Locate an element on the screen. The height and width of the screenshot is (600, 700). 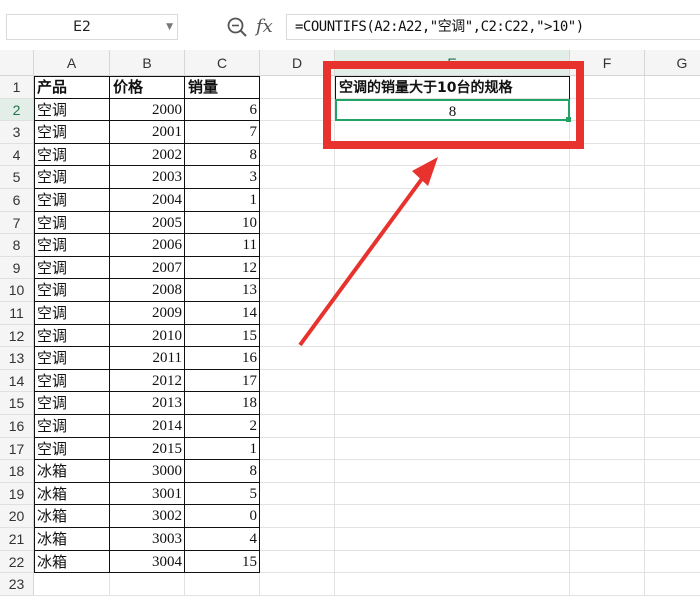
column-header-g: G is located at coordinates (672, 63).